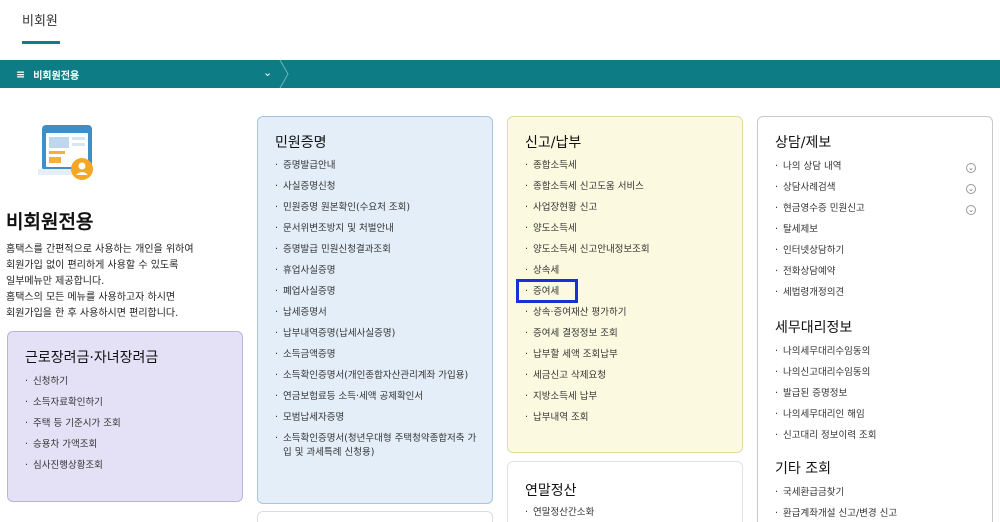  Describe the element at coordinates (377, 334) in the screenshot. I see `list-item: 납부내역증명(납세사실증명)` at that location.